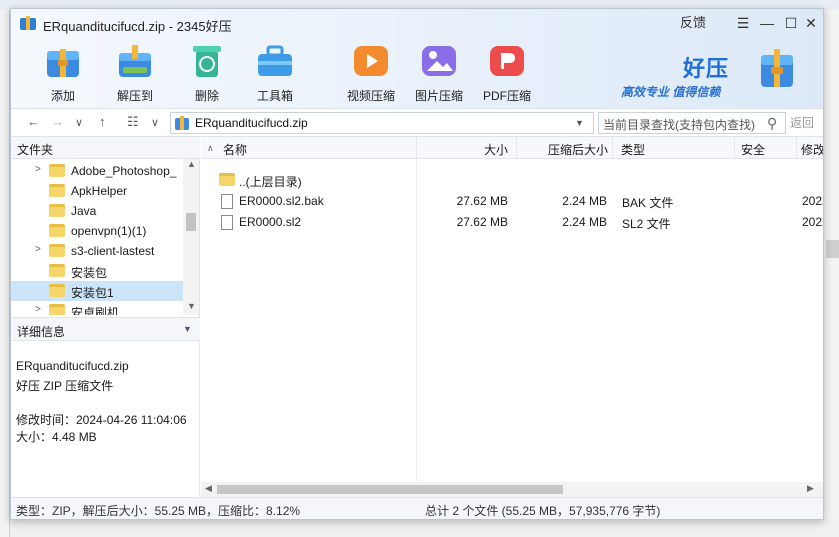  What do you see at coordinates (89, 273) in the screenshot?
I see `tree-item-label: 安装包` at bounding box center [89, 273].